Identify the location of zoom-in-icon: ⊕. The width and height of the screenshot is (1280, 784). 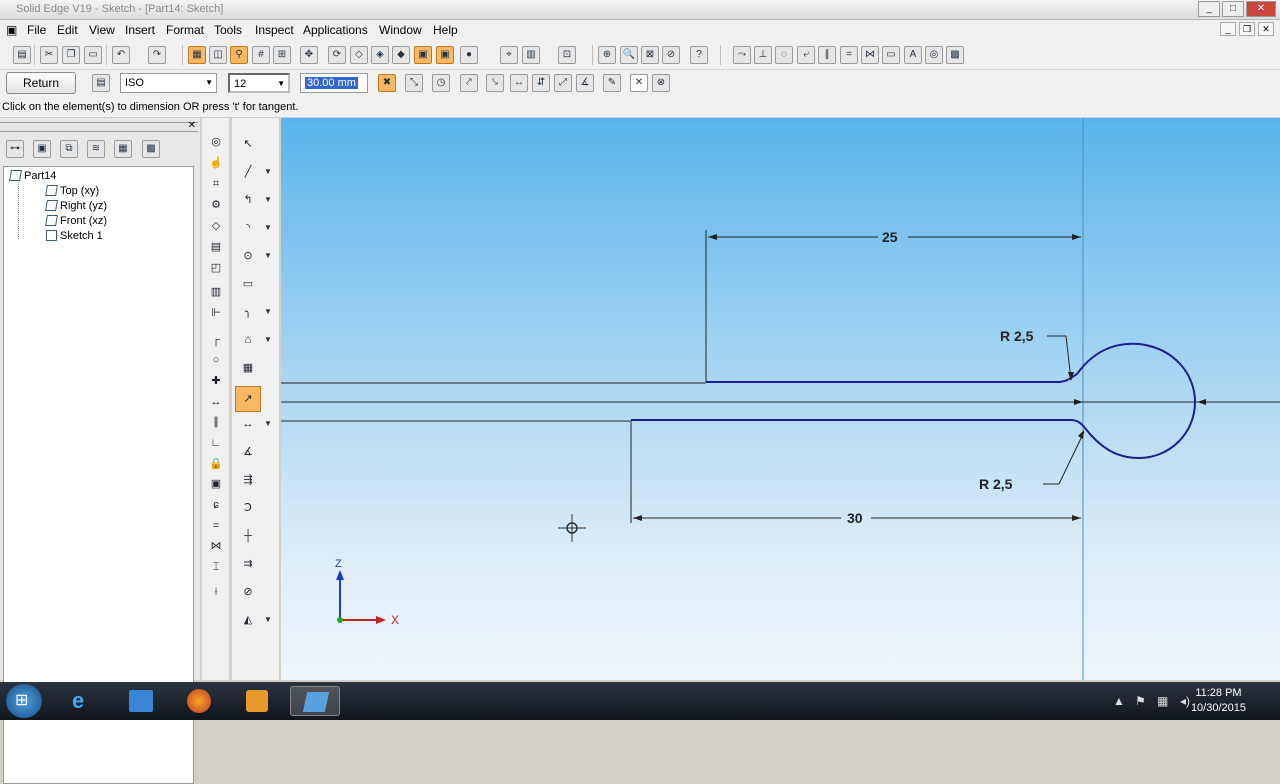
(607, 55).